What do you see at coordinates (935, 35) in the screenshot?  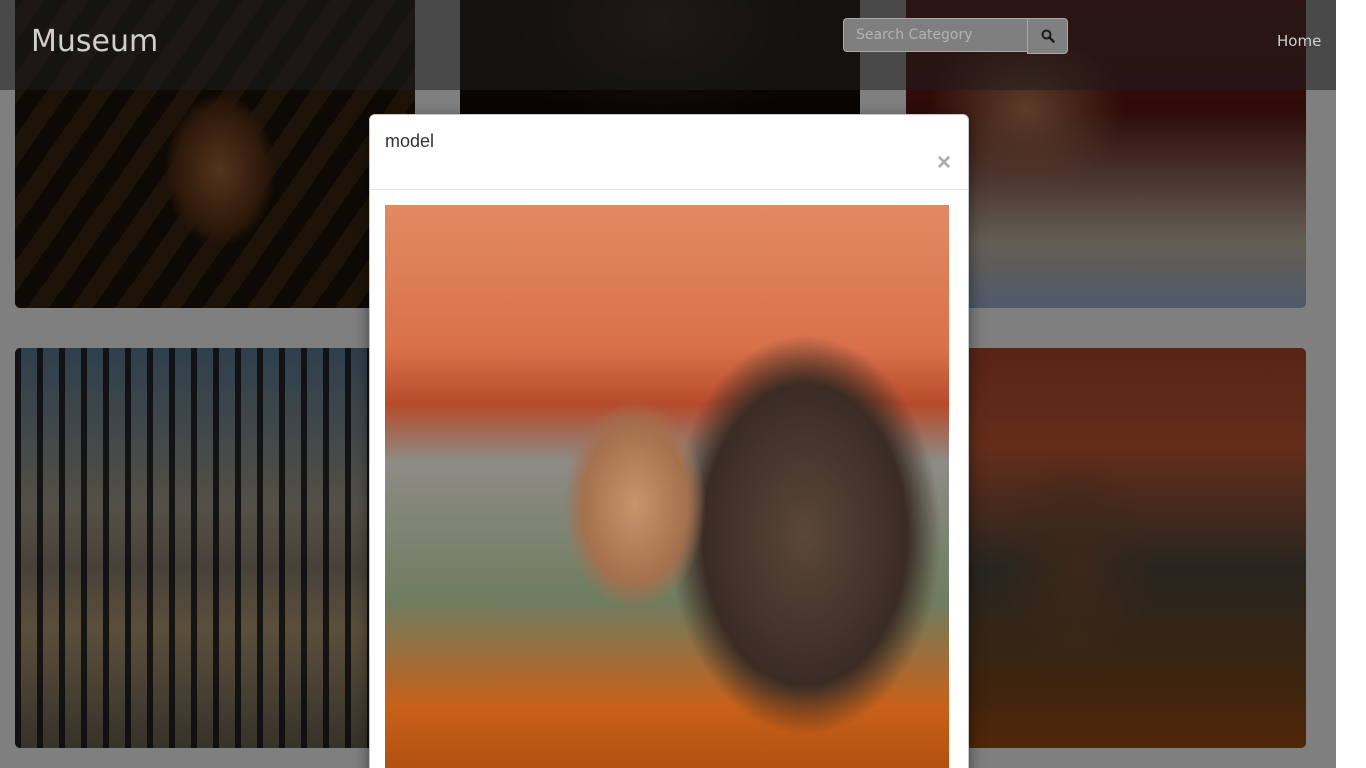 I see `search-input` at bounding box center [935, 35].